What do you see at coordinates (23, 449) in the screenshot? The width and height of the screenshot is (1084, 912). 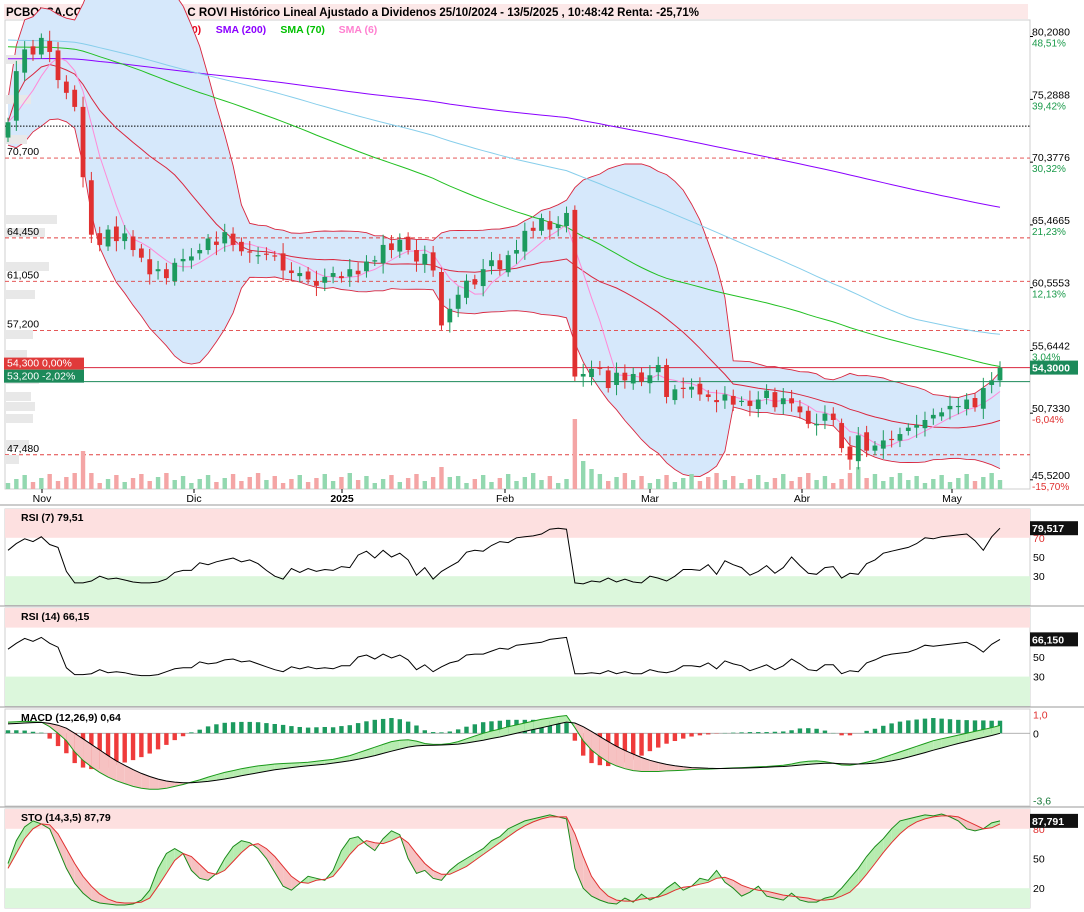 I see `level-label: 47,480` at bounding box center [23, 449].